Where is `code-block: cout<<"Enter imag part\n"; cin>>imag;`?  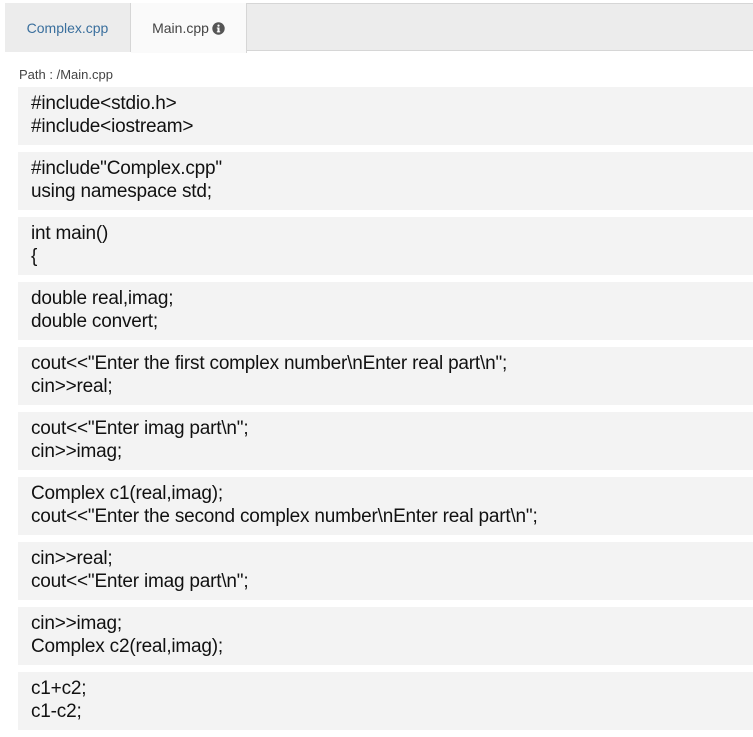 code-block: cout<<"Enter imag part\n"; cin>>imag; is located at coordinates (385, 441).